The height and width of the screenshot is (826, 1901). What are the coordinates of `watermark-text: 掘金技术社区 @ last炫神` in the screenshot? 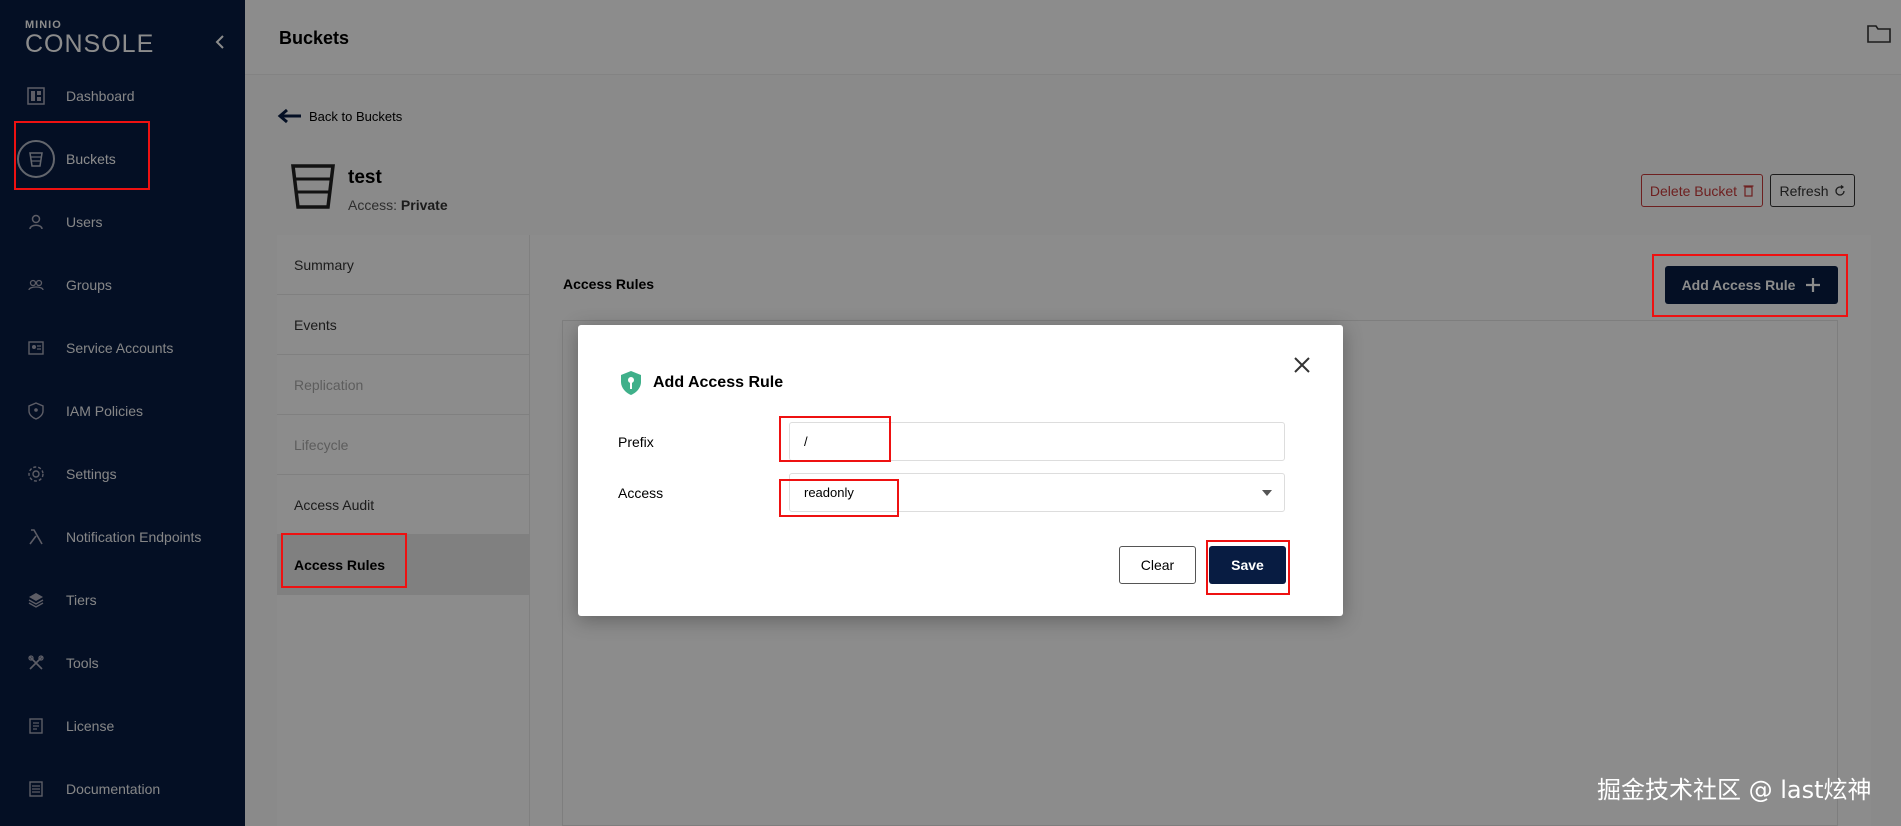 It's located at (1734, 790).